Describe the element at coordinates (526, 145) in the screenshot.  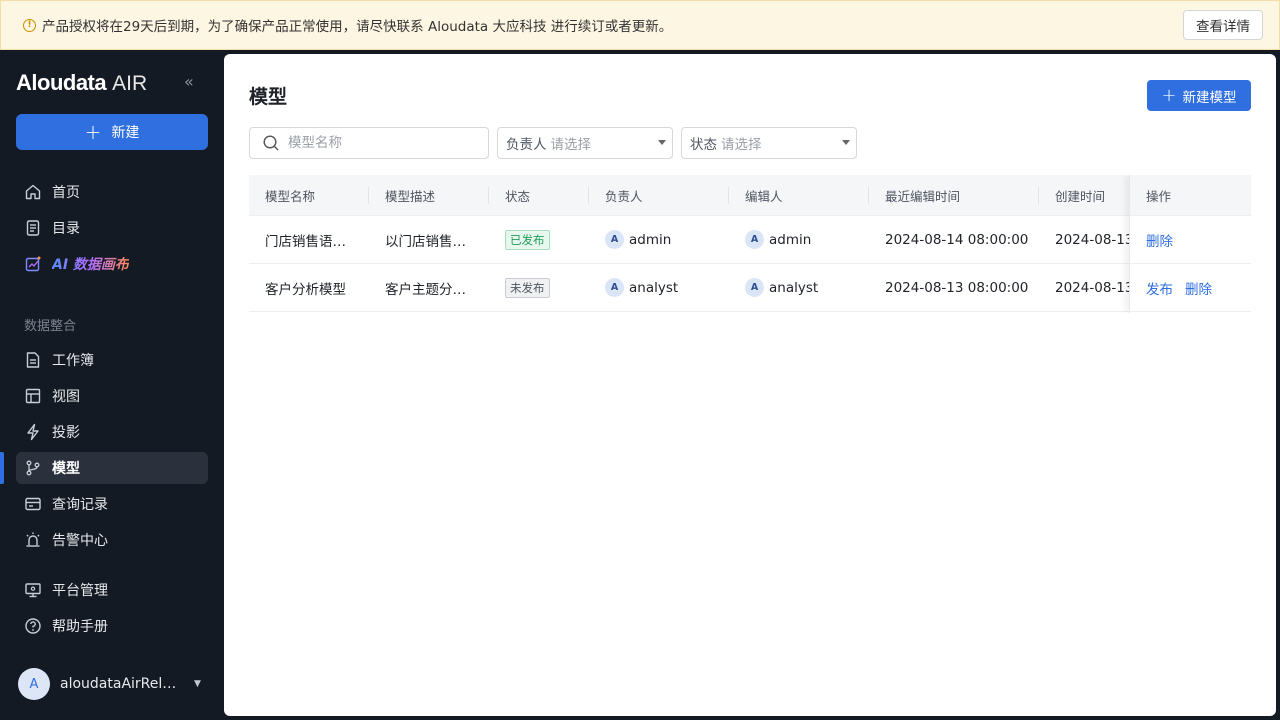
I see `owner-filter-label: 负责人` at that location.